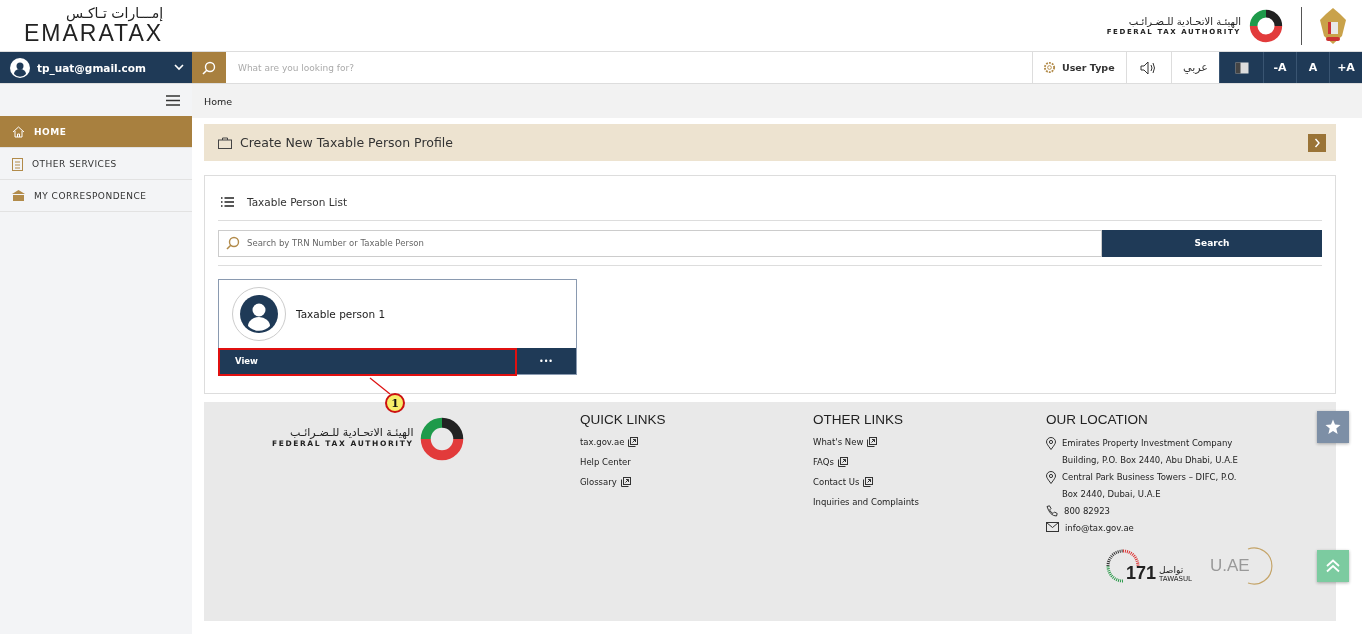 The image size is (1362, 634). What do you see at coordinates (1112, 494) in the screenshot?
I see `location-text: Box 2440, Dubai, U.A.E` at bounding box center [1112, 494].